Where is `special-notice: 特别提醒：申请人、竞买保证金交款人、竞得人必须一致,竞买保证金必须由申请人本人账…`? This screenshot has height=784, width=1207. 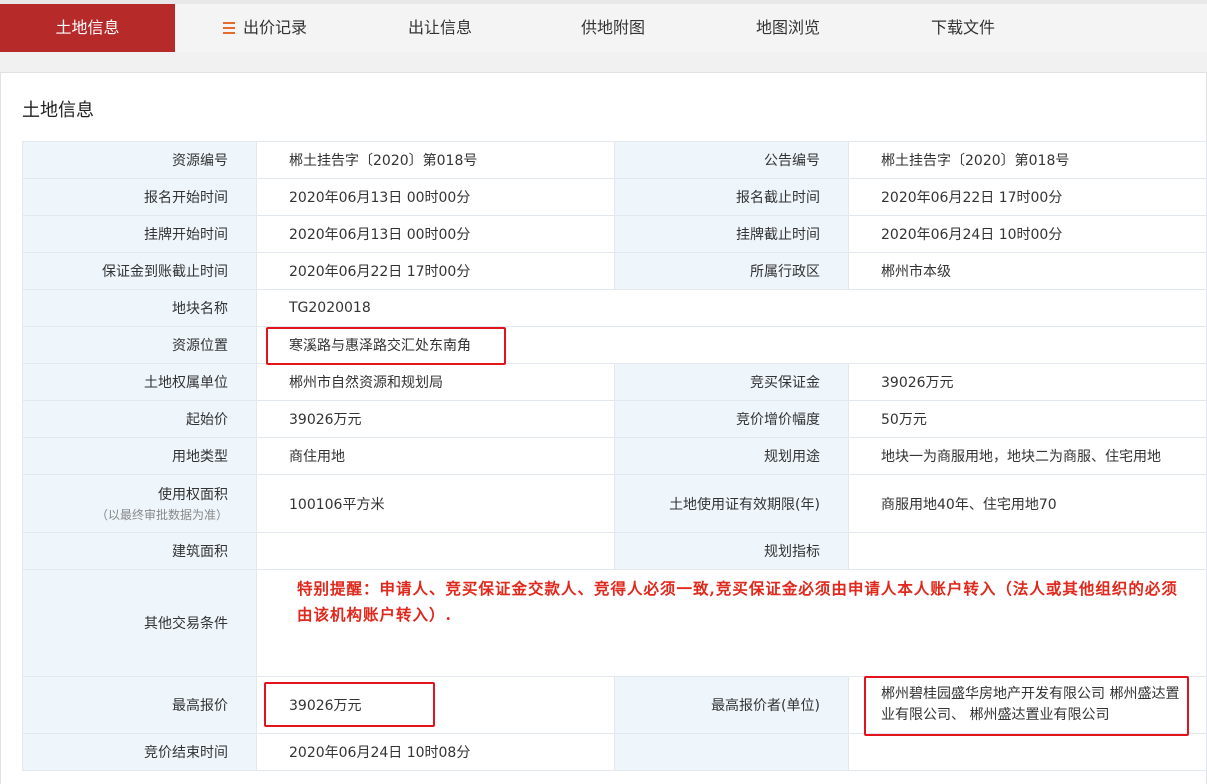
special-notice: 特别提醒：申请人、竞买保证金交款人、竞得人必须一致,竞买保证金必须由申请人本人账… is located at coordinates (737, 601).